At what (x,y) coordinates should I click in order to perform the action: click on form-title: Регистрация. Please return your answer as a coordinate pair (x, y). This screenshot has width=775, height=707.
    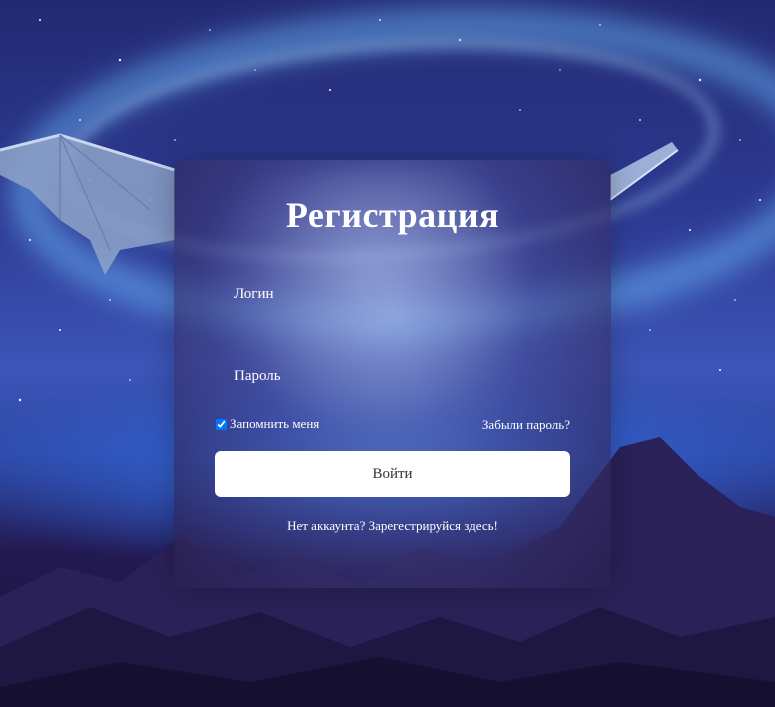
    Looking at the image, I should click on (392, 215).